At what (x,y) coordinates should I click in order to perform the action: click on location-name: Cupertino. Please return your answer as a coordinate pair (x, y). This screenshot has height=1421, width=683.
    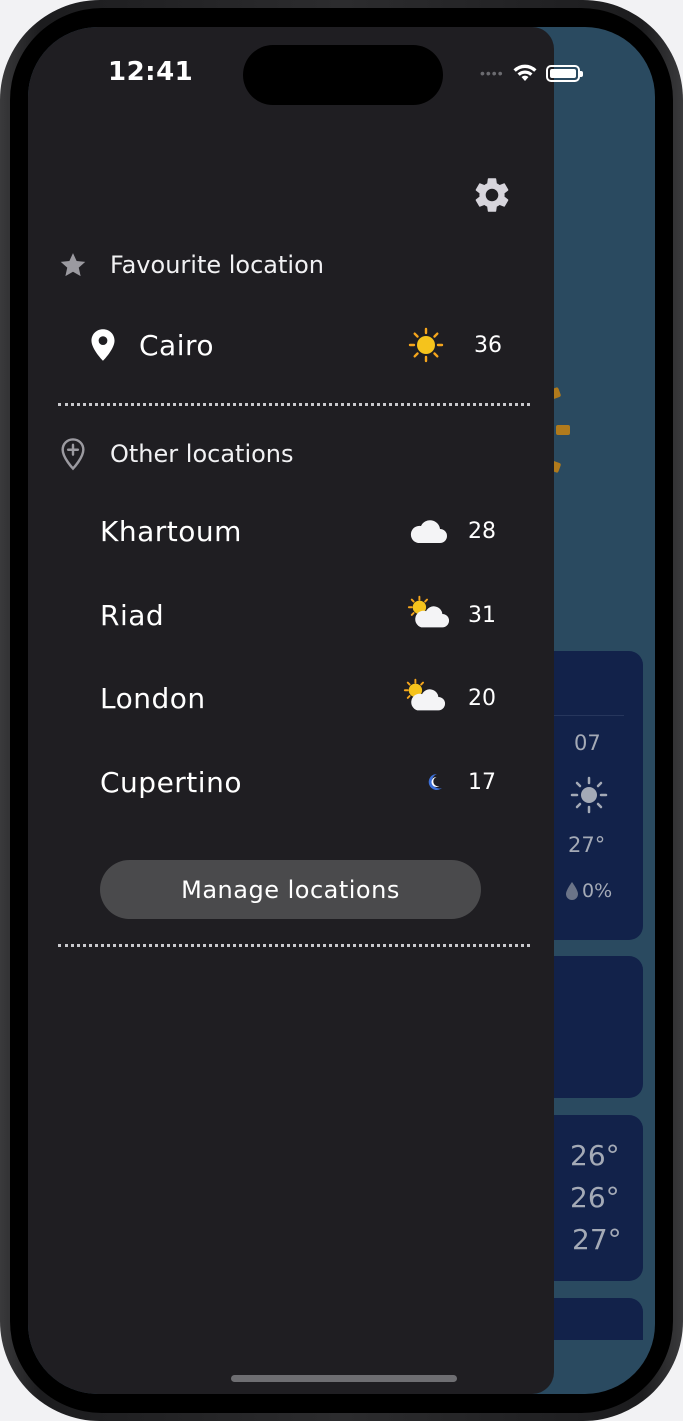
    Looking at the image, I should click on (171, 782).